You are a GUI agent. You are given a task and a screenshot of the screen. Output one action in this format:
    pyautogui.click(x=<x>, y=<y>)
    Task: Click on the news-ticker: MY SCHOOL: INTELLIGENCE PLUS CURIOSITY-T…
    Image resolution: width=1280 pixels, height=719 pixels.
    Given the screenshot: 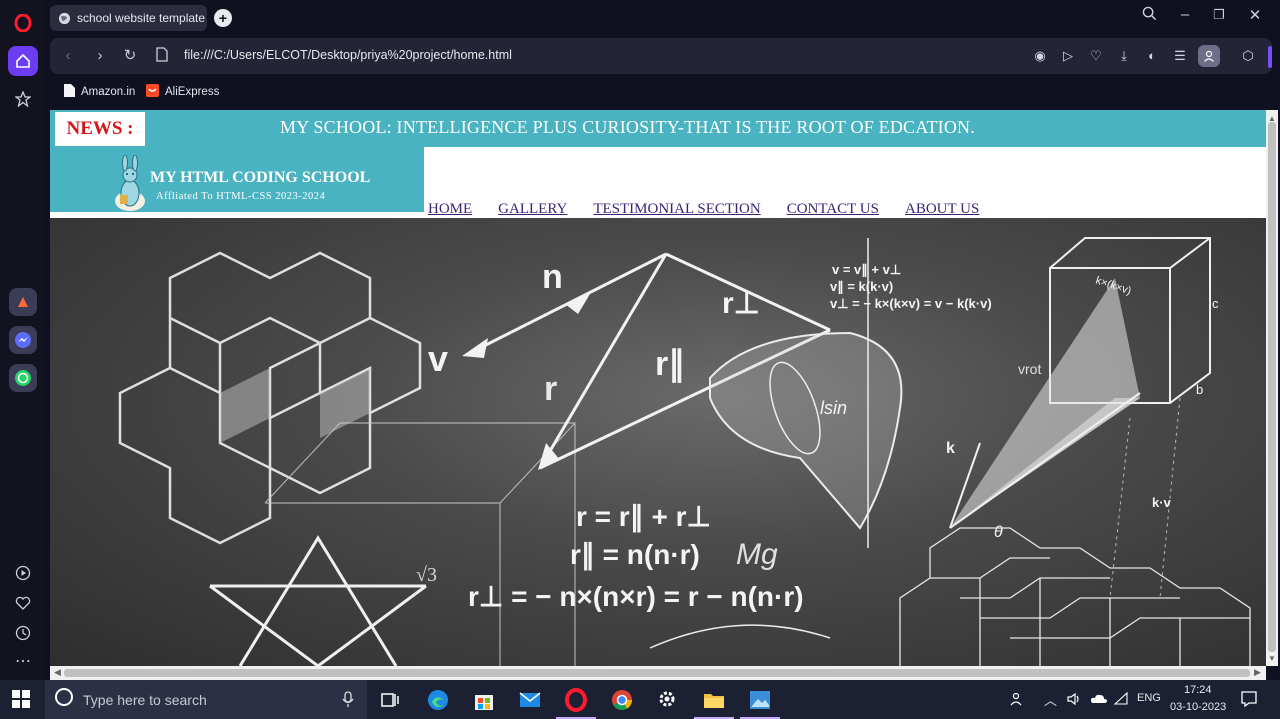 What is the action you would take?
    pyautogui.click(x=627, y=127)
    